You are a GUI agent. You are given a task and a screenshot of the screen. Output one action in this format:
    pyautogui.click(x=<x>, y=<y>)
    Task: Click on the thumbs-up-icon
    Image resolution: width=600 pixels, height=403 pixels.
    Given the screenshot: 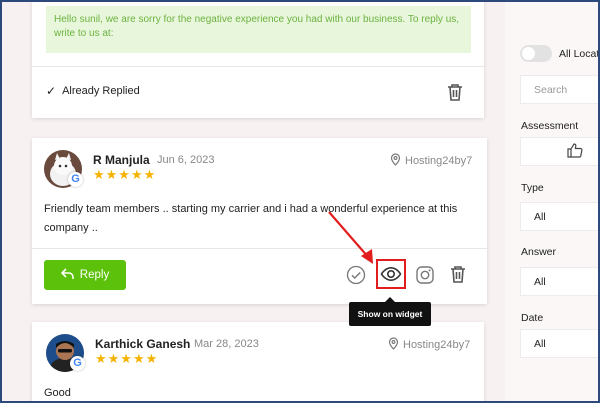 What is the action you would take?
    pyautogui.click(x=575, y=151)
    